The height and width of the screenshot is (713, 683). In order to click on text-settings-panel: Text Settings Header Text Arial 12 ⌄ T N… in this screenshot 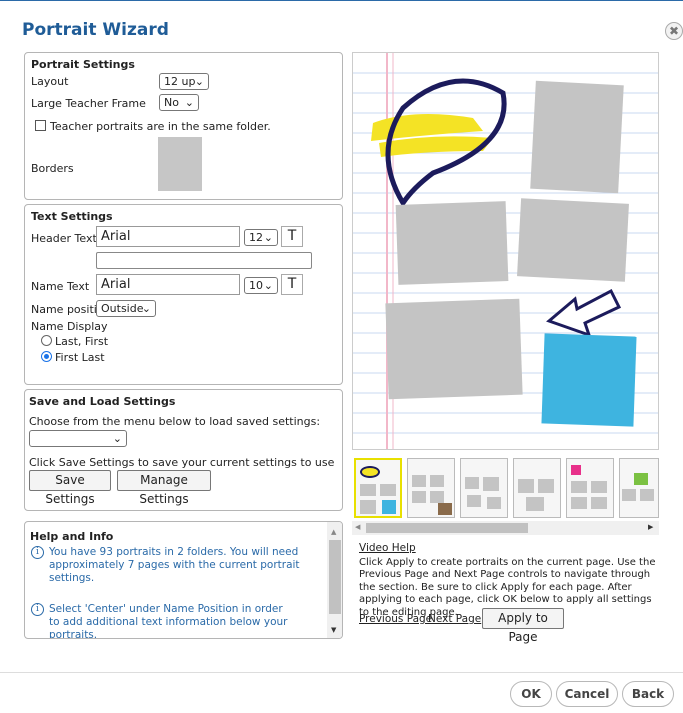, I will do `click(183, 294)`.